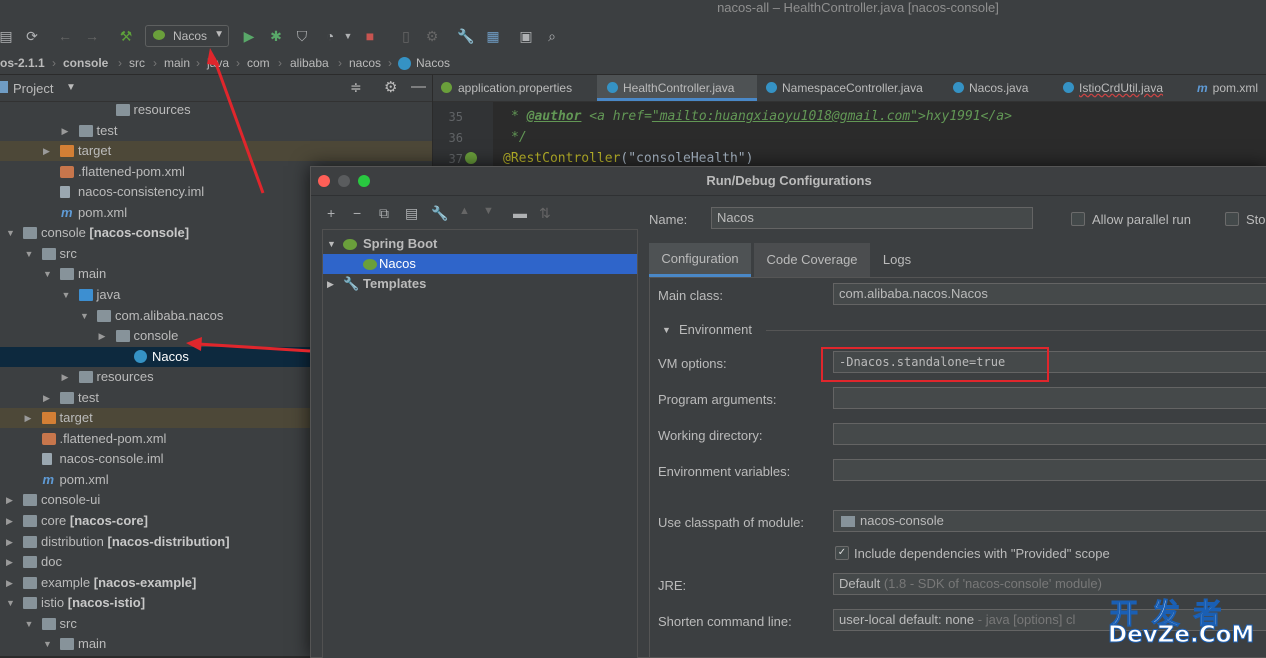 The image size is (1266, 658). Describe the element at coordinates (545, 213) in the screenshot. I see `sort-icon: ⇅` at that location.